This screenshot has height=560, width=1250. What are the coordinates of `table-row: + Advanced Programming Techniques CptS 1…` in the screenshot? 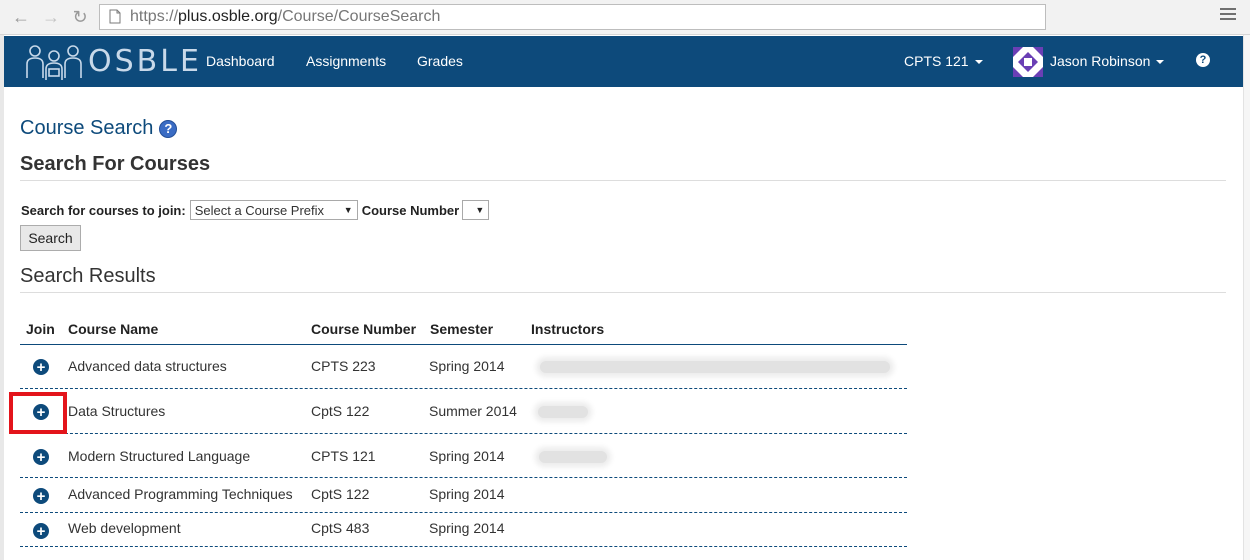 It's located at (463, 495).